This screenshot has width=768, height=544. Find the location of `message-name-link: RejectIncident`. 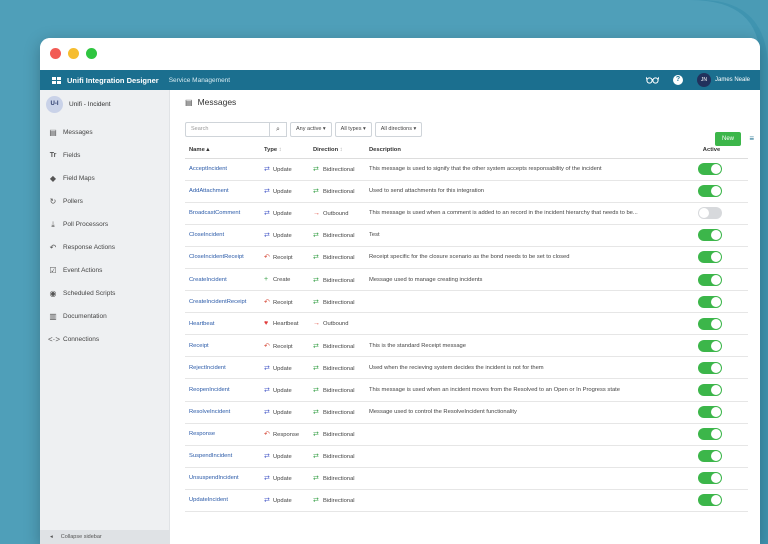

message-name-link: RejectIncident is located at coordinates (222, 368).